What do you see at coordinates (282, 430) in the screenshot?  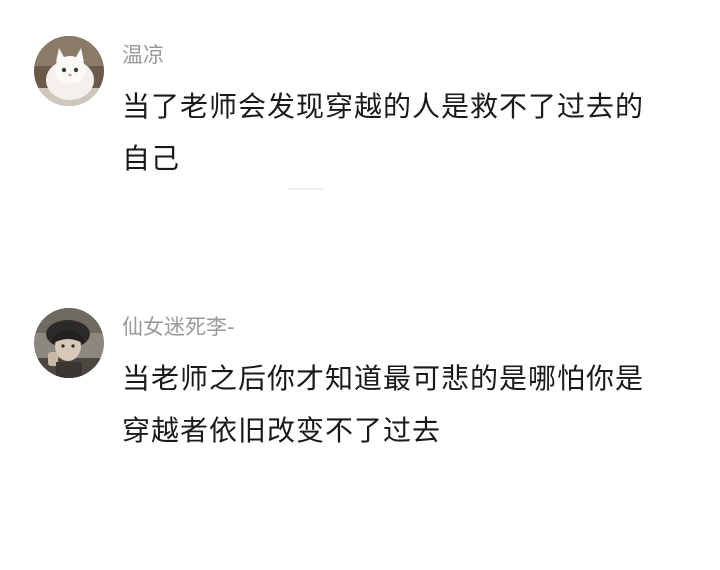 I see `comment-line: 穿越者依旧改变不了过去` at bounding box center [282, 430].